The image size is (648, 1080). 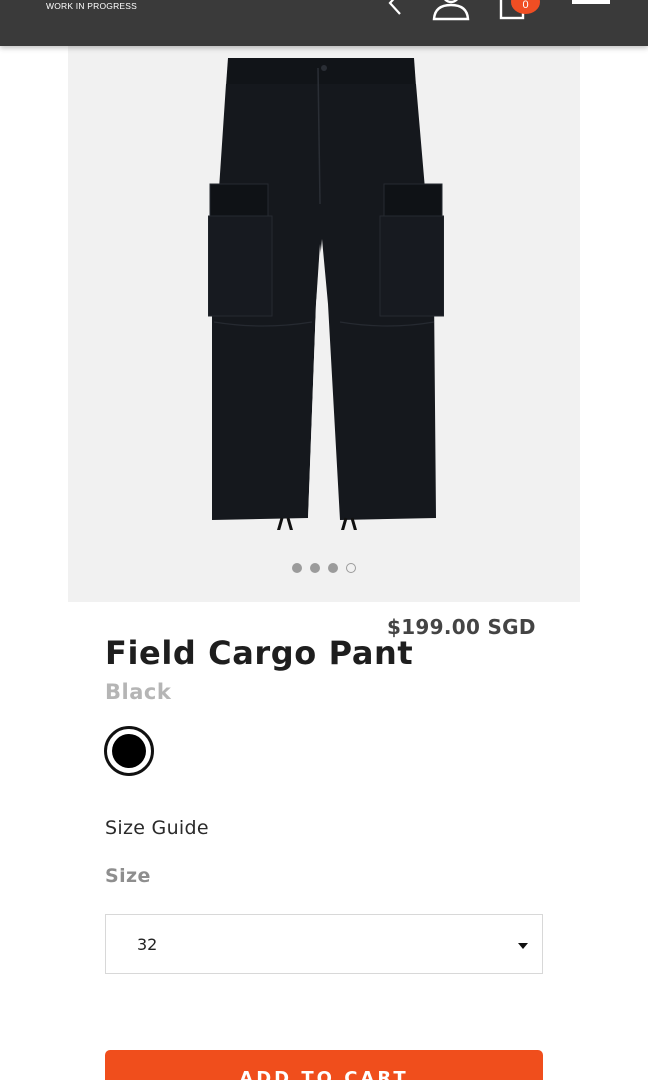 I want to click on back-icon, so click(x=394, y=9).